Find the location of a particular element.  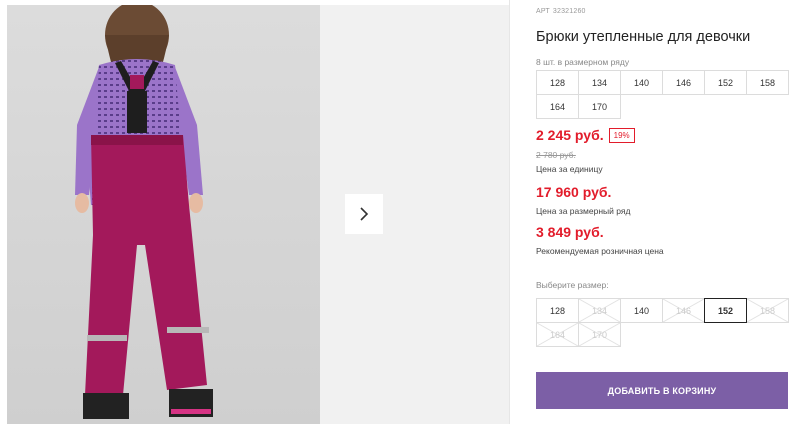

size-option-unavailable: 134 is located at coordinates (599, 310).